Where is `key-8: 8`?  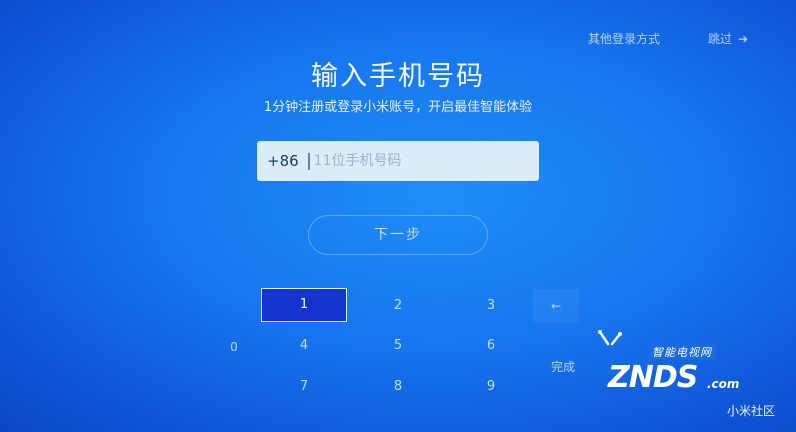
key-8: 8 is located at coordinates (398, 387).